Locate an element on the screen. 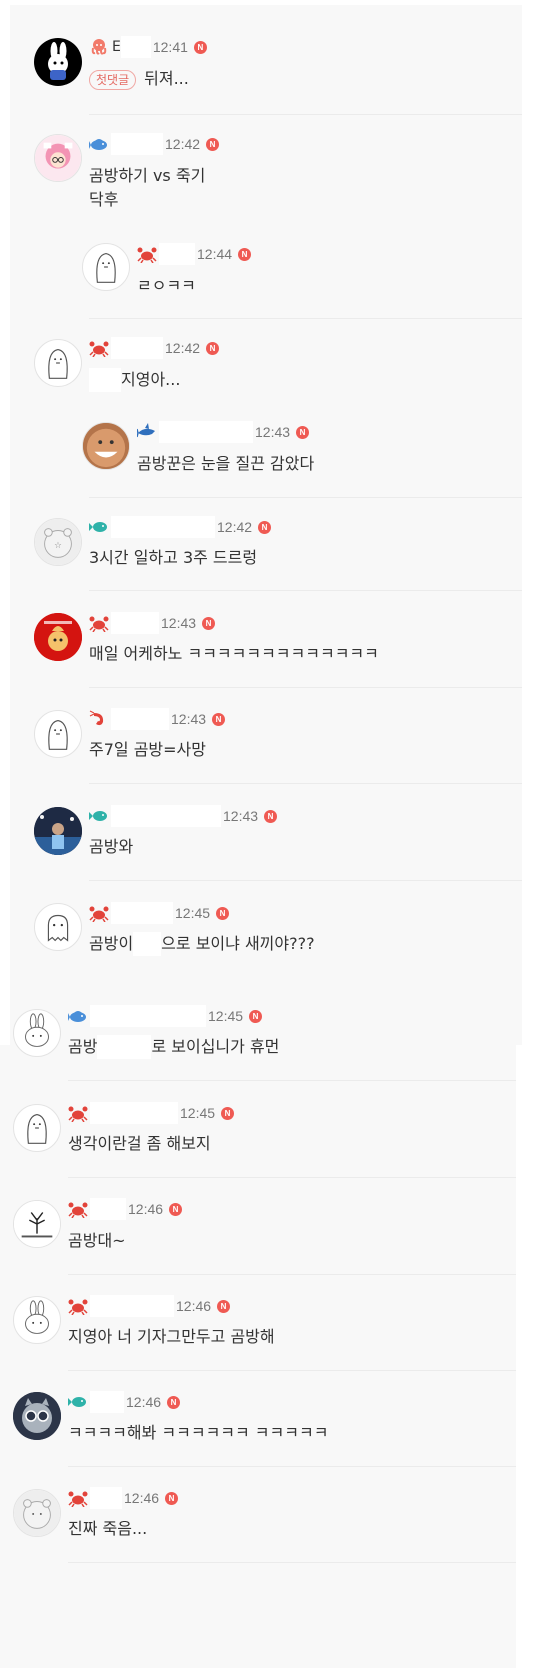 This screenshot has width=554, height=1668. comment-time: 12:44 is located at coordinates (215, 254).